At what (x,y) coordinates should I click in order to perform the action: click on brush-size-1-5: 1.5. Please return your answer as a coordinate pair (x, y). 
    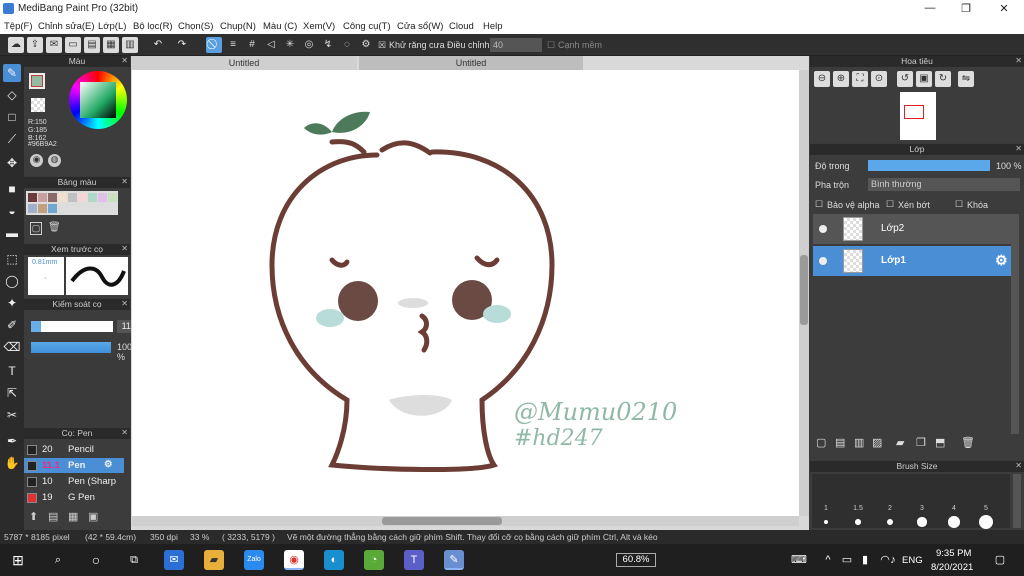
    Looking at the image, I should click on (858, 508).